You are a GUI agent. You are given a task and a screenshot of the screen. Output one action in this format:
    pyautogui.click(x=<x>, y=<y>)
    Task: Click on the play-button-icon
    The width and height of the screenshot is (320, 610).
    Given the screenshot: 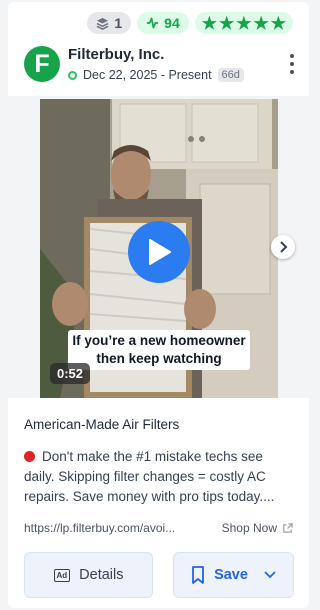 What is the action you would take?
    pyautogui.click(x=159, y=252)
    